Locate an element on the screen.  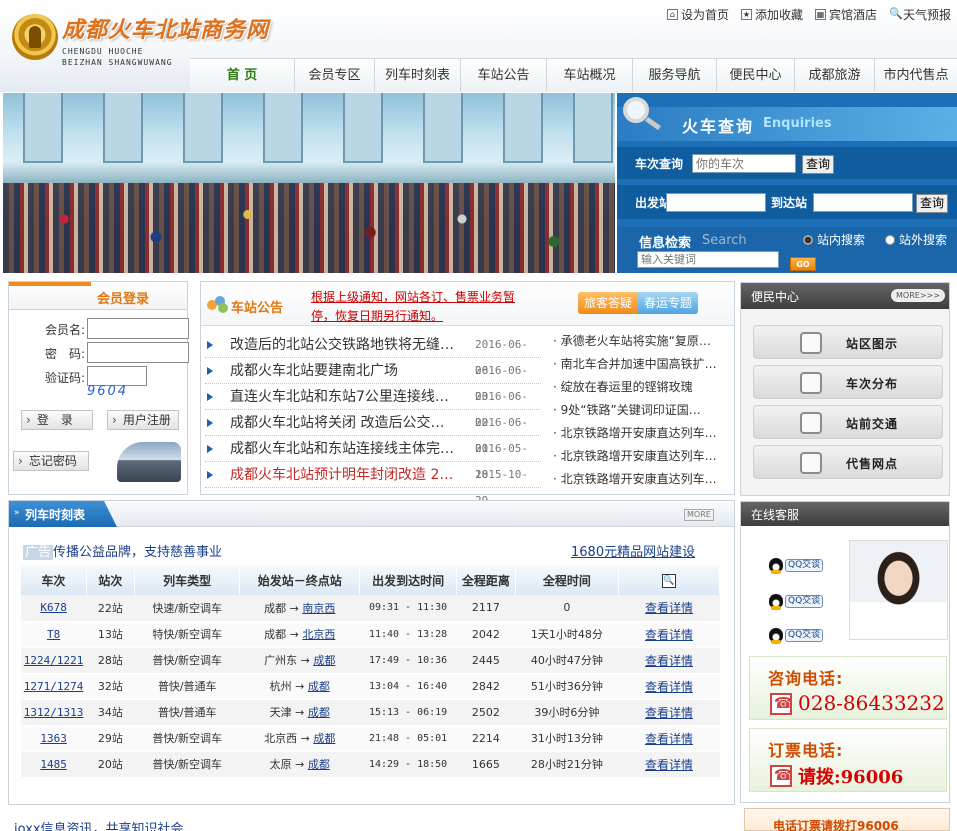
toplink-home: ⌂ 设为首页 is located at coordinates (697, 14).